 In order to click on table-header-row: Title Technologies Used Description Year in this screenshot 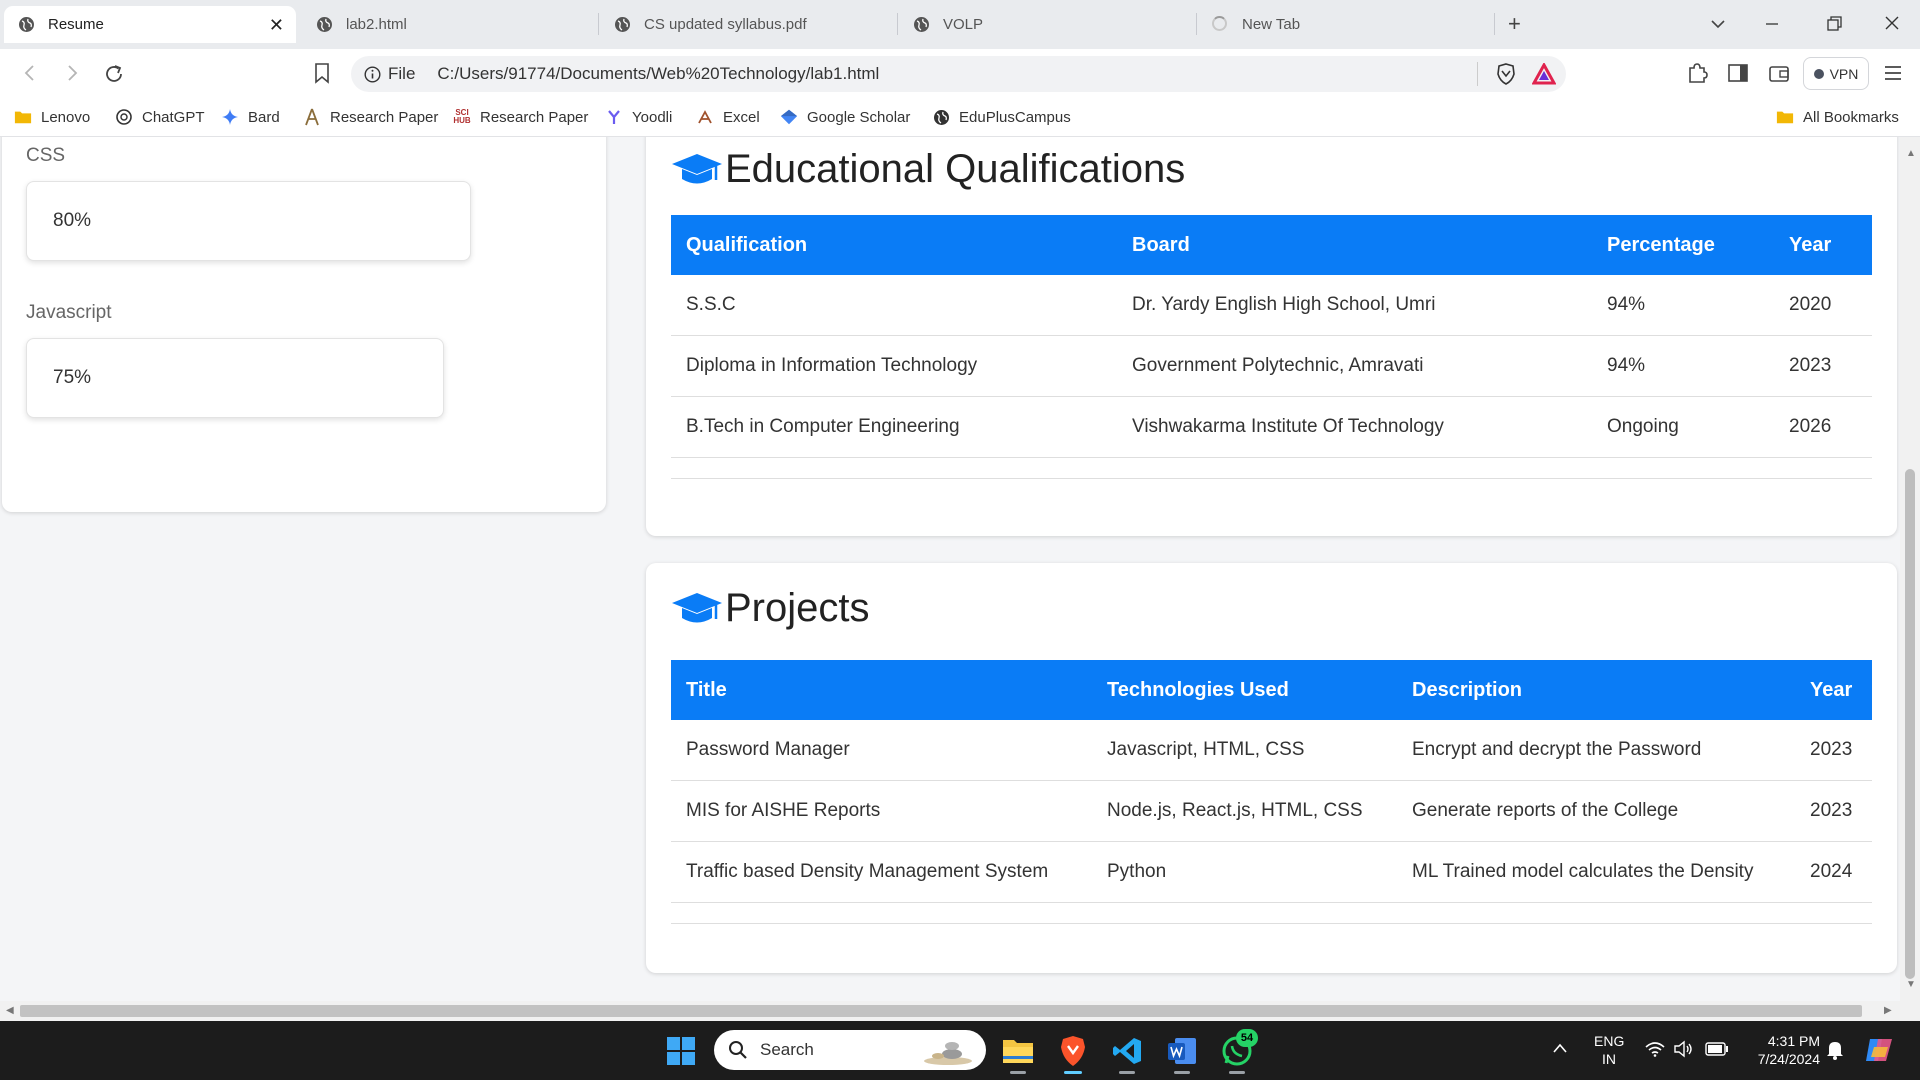, I will do `click(1271, 690)`.